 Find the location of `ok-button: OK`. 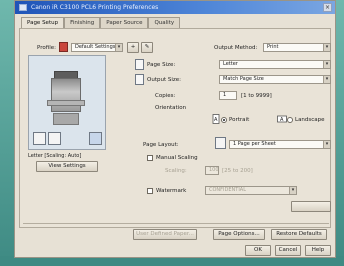

ok-button: OK is located at coordinates (258, 250).